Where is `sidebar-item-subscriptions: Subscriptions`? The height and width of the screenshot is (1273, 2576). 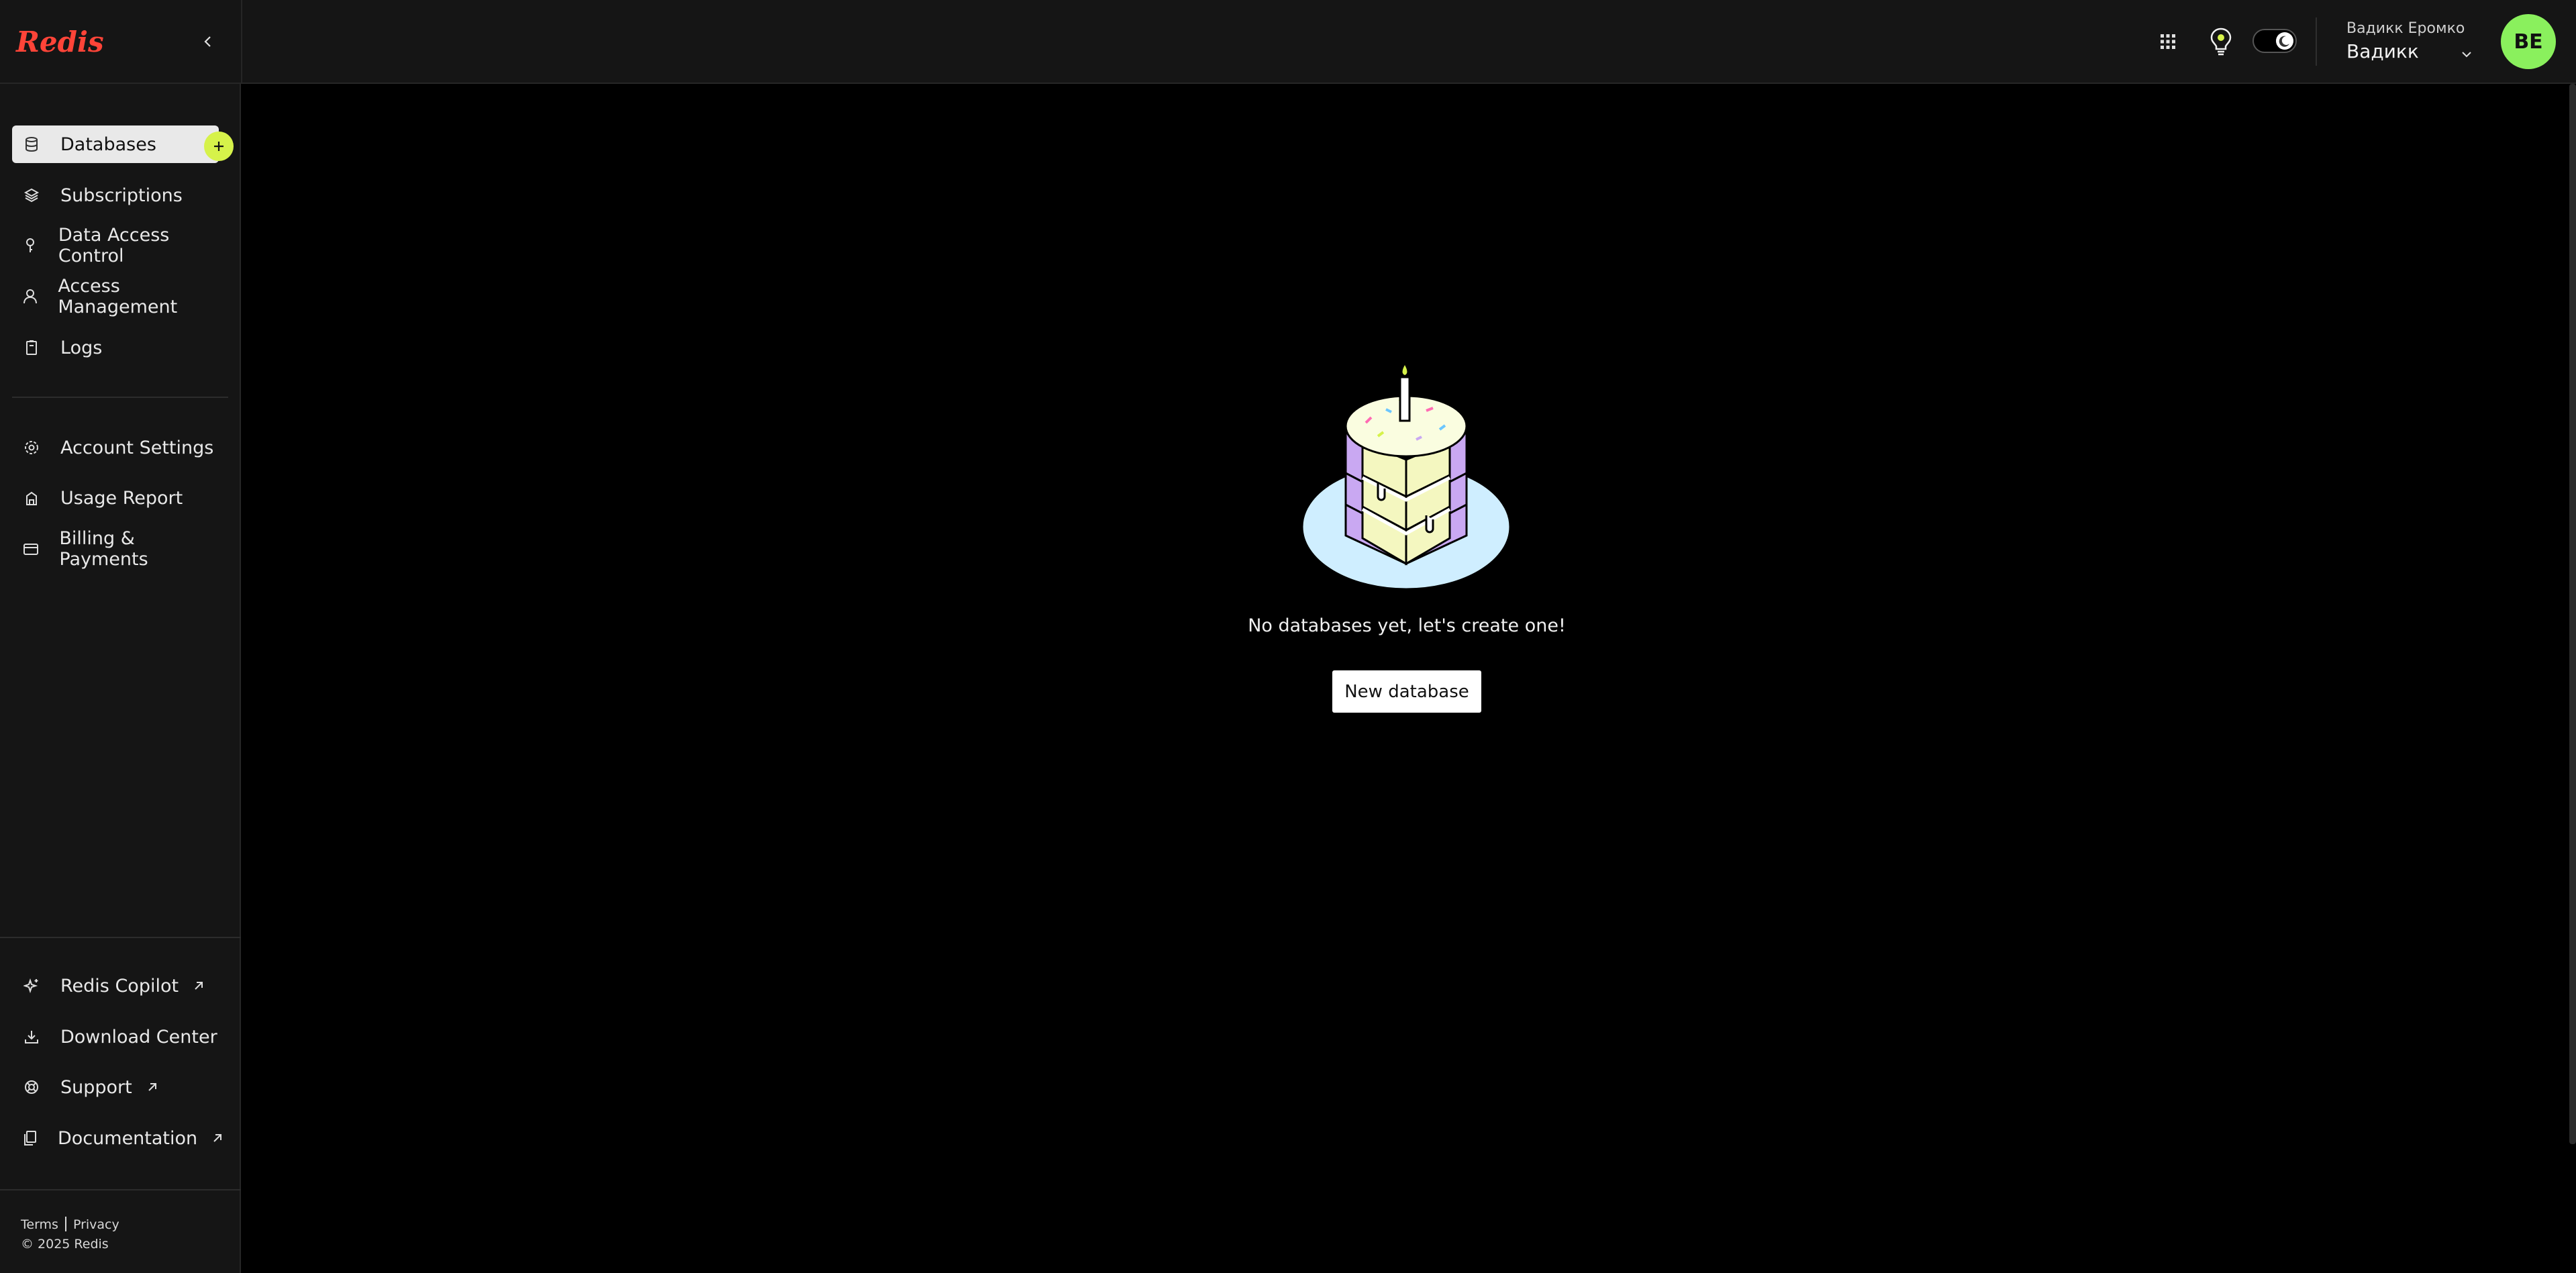
sidebar-item-subscriptions: Subscriptions is located at coordinates (115, 195).